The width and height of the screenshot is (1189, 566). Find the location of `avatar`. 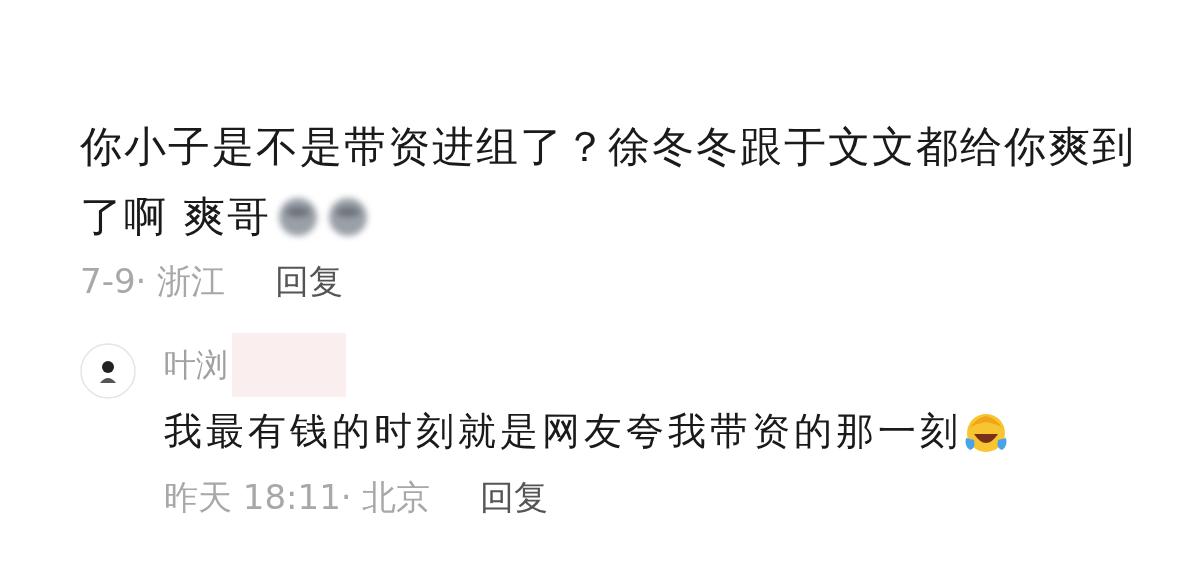

avatar is located at coordinates (108, 371).